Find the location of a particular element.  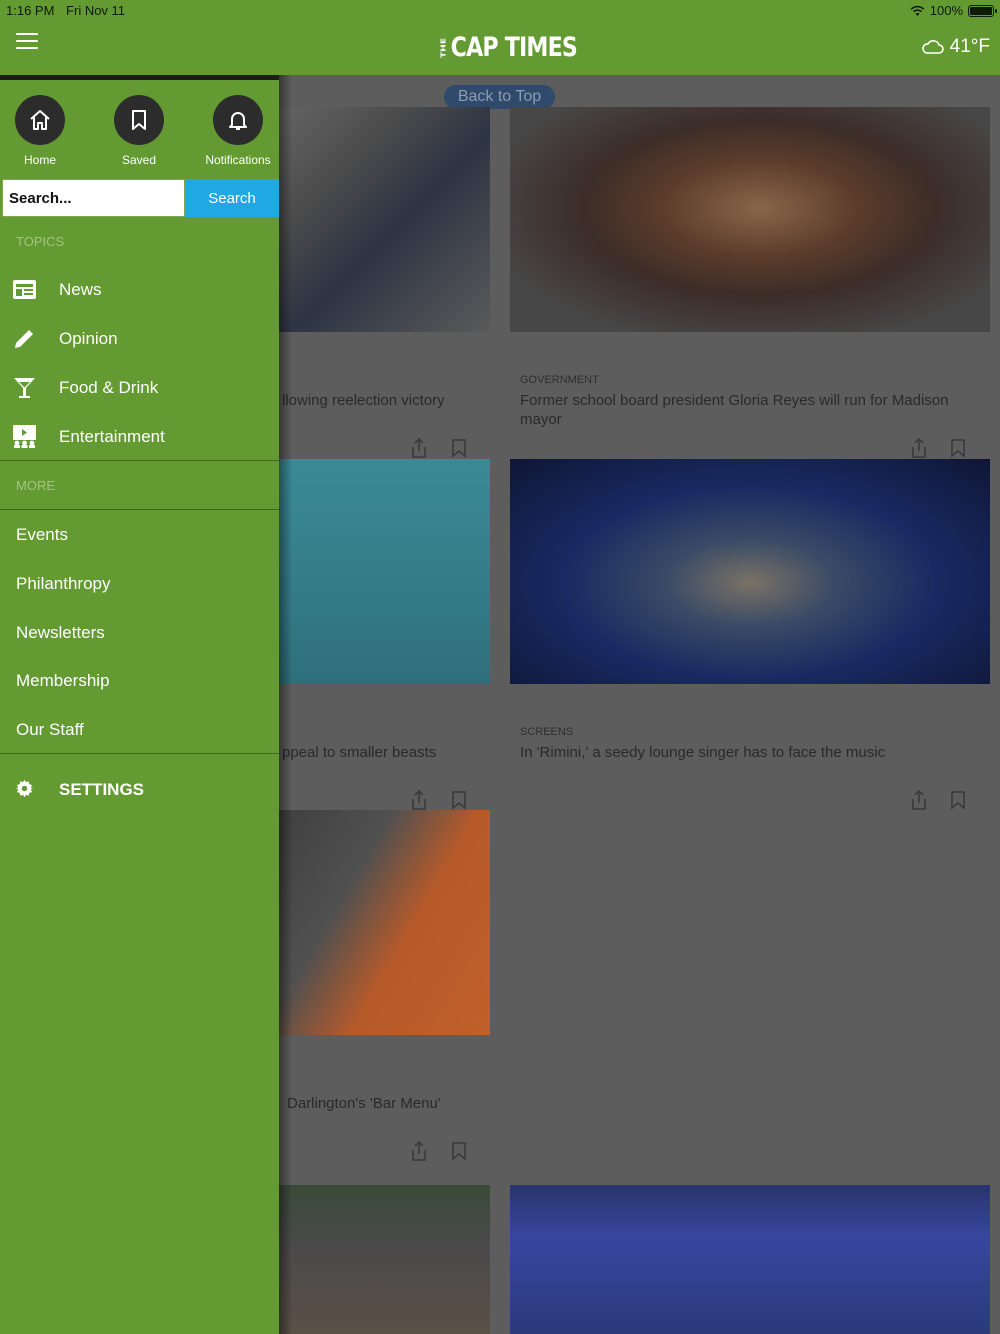

article-headline: llowing reelection victory is located at coordinates (363, 400).